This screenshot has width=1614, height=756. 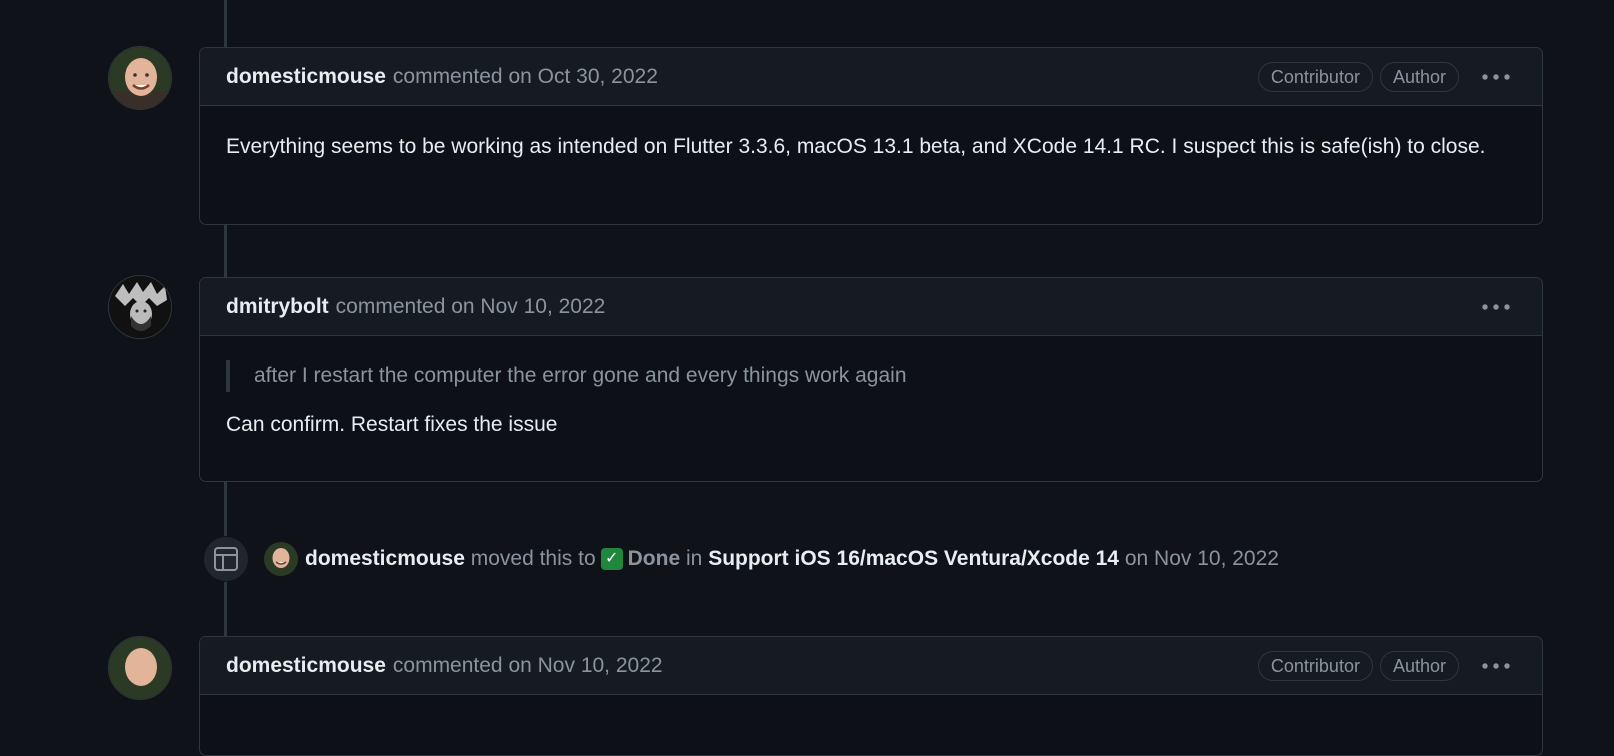 I want to click on event-date: on Nov 10, 2022, so click(x=1202, y=559).